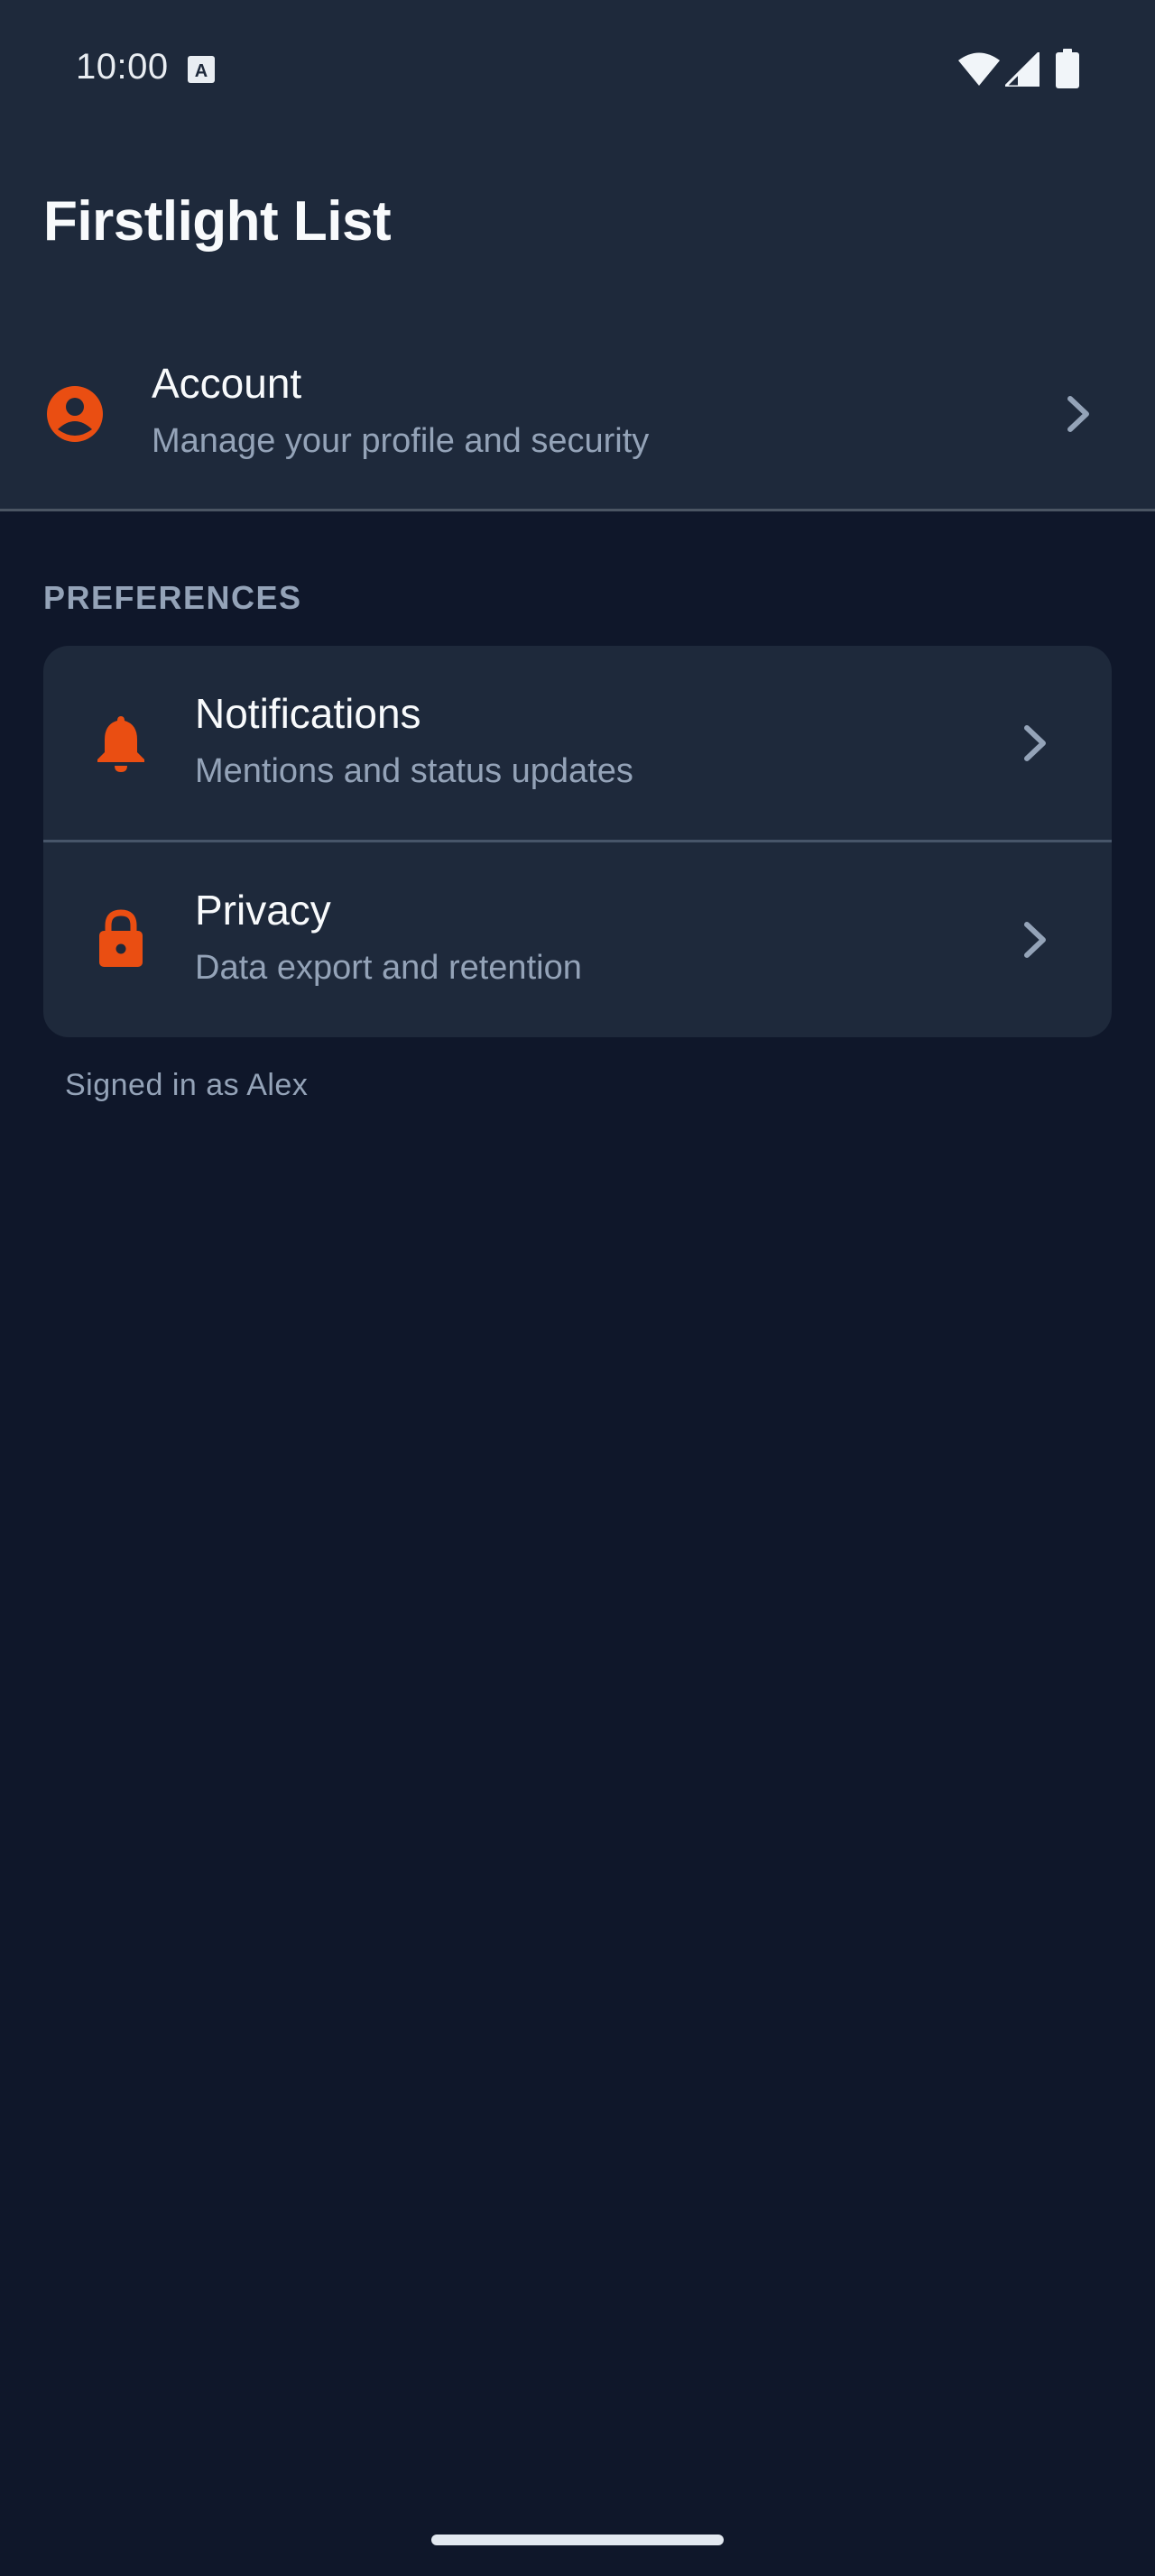  What do you see at coordinates (121, 744) in the screenshot?
I see `bell-icon` at bounding box center [121, 744].